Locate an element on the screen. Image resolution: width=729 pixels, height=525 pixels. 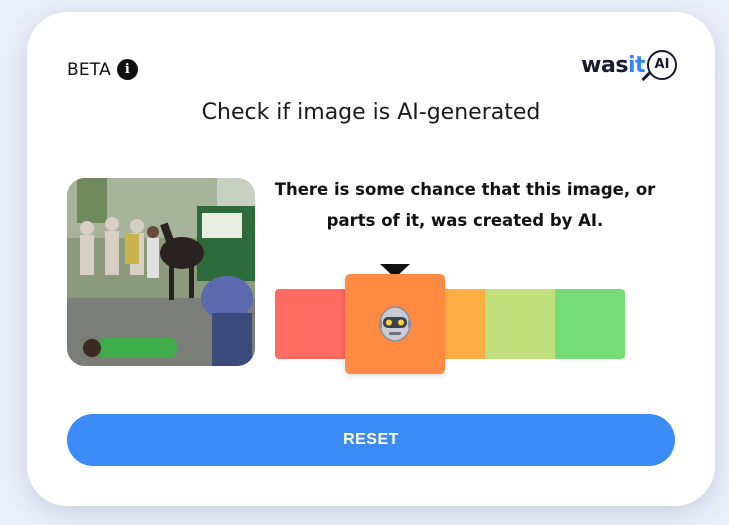
logo-text-was: was is located at coordinates (604, 65).